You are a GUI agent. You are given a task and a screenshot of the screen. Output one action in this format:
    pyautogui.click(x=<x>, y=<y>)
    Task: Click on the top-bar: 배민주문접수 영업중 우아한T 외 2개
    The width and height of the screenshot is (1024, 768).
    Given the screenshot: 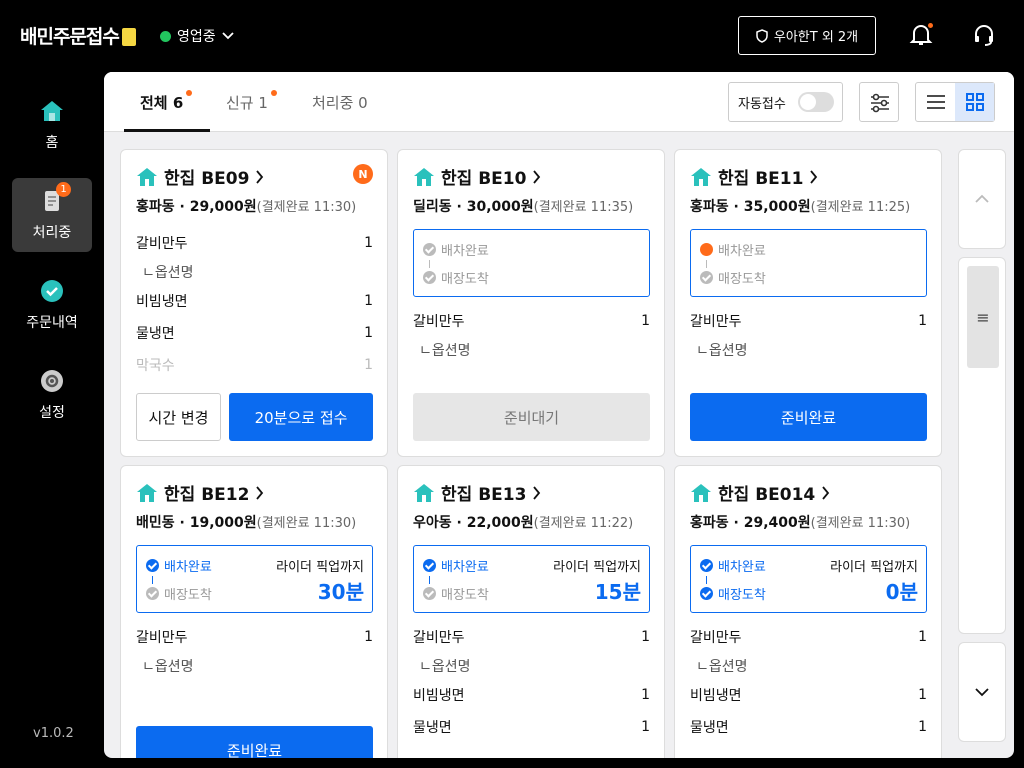 What is the action you would take?
    pyautogui.click(x=512, y=36)
    